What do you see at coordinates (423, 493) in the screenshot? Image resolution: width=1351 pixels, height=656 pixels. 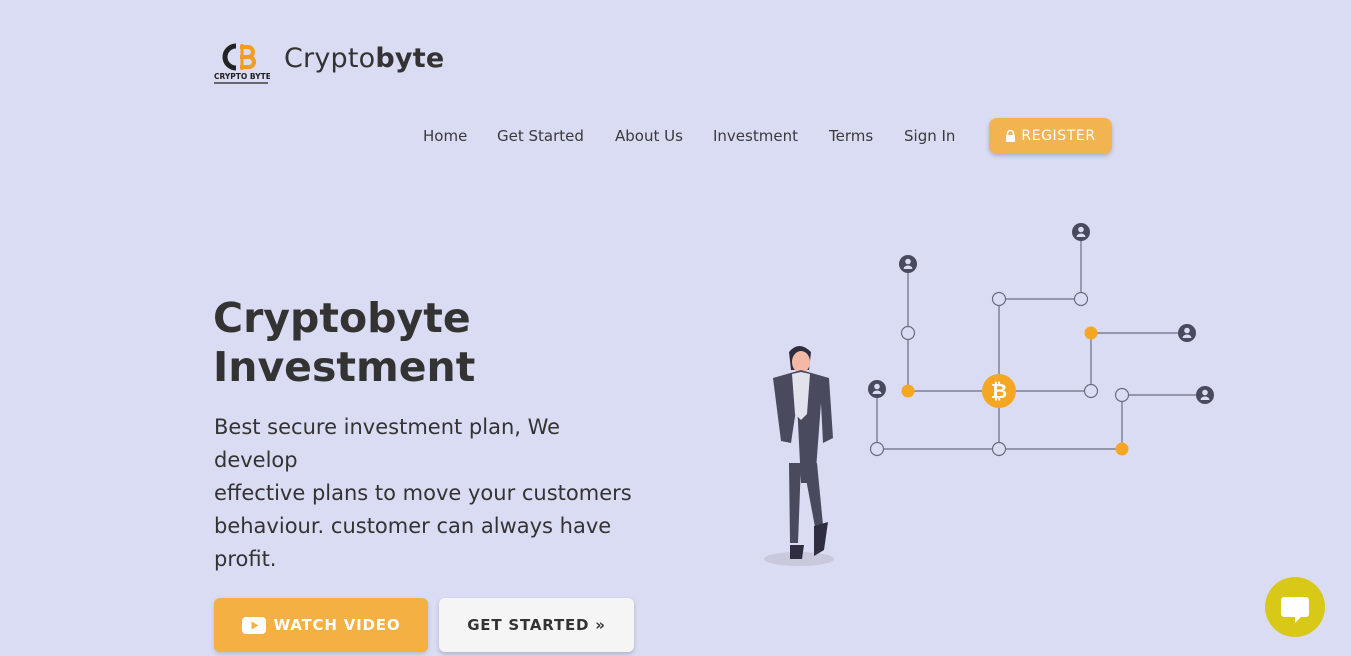 I see `hero-subtitle-line: effective plans to move your customers` at bounding box center [423, 493].